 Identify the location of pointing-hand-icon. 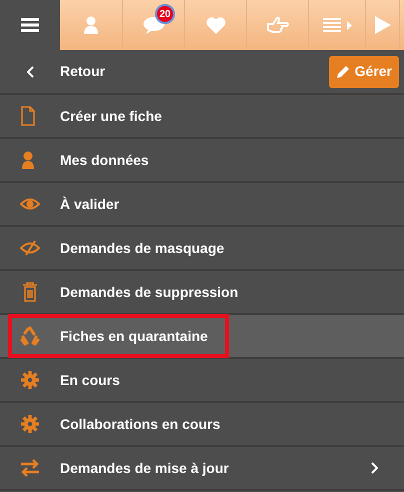
(277, 25).